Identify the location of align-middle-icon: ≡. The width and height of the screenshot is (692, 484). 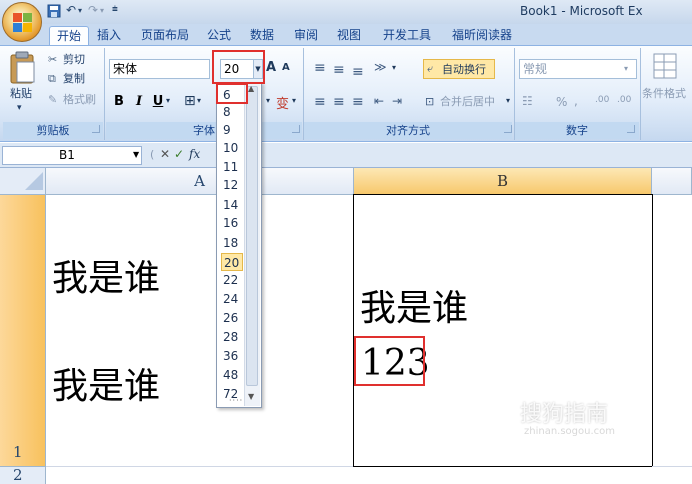
(339, 70).